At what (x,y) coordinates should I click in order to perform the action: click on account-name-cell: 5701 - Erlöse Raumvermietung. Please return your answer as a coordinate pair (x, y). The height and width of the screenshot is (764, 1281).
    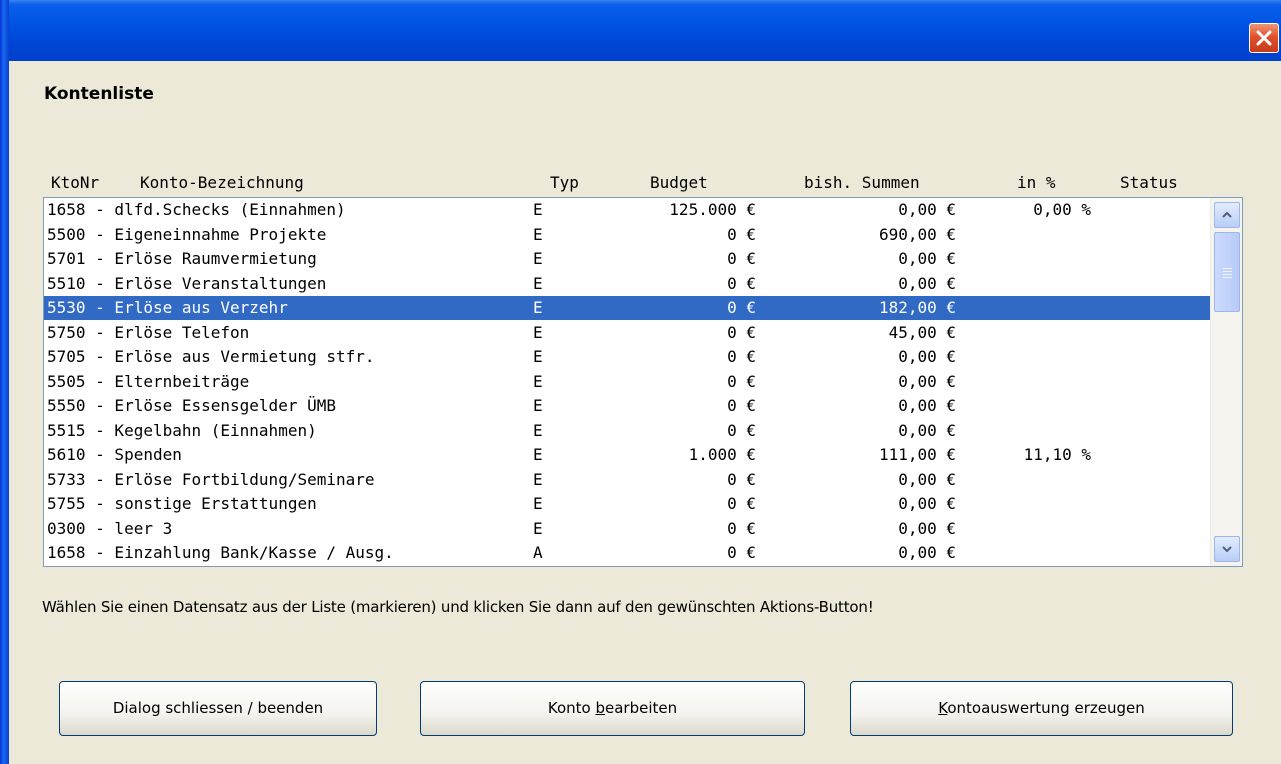
    Looking at the image, I should click on (182, 258).